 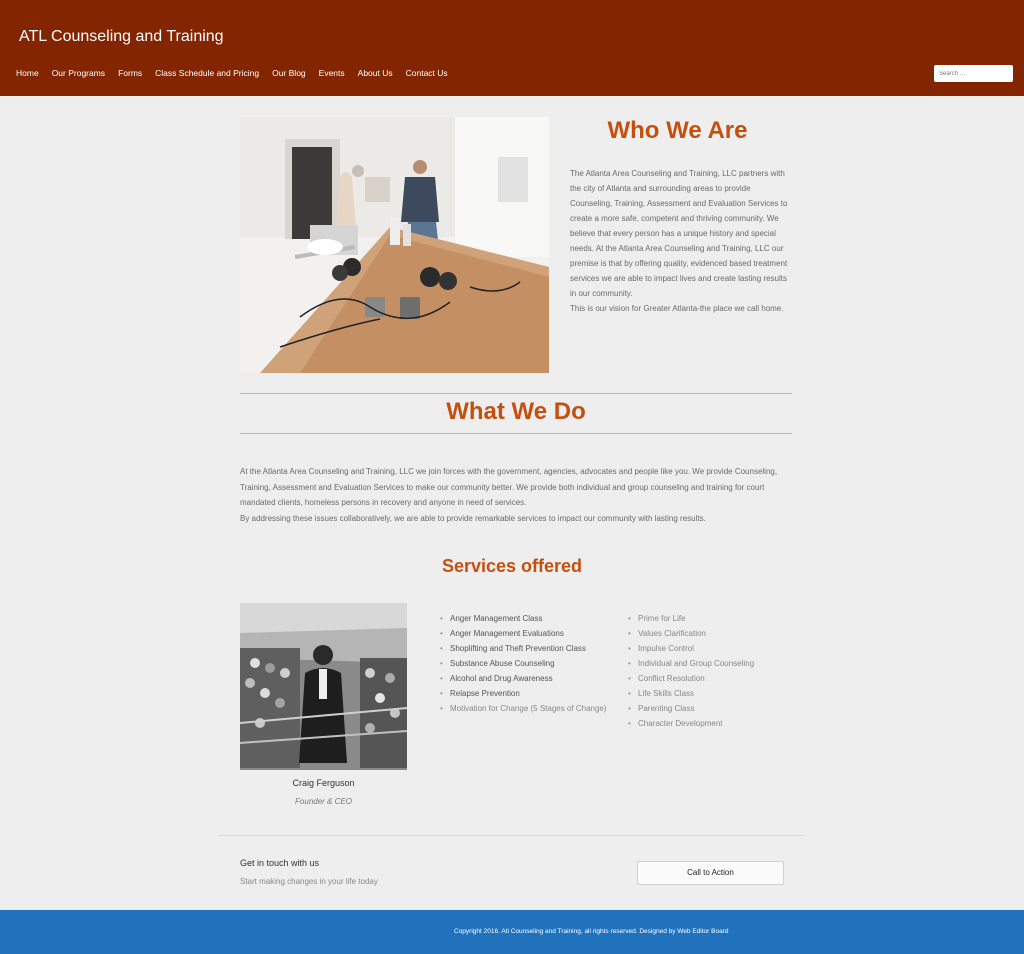 I want to click on cta-title: Get in touch with us, so click(x=280, y=863).